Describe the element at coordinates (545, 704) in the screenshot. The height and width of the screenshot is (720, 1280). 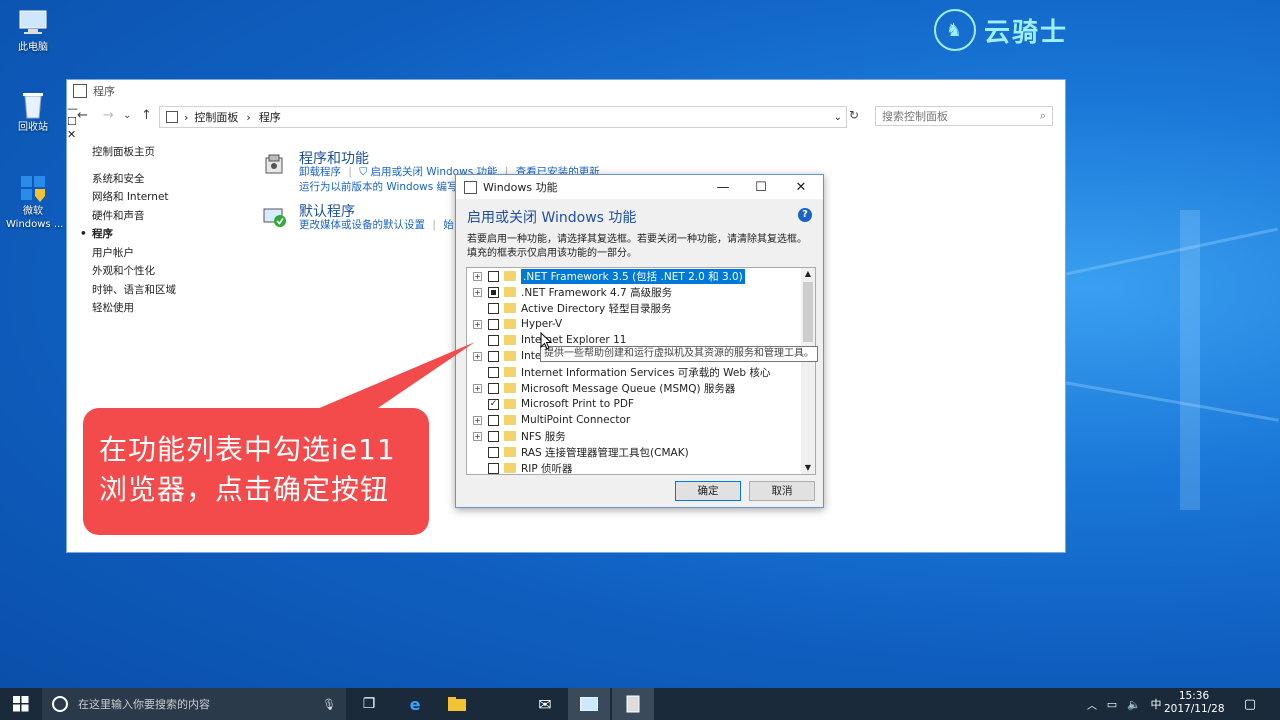
I see `mail-icon: ✉` at that location.